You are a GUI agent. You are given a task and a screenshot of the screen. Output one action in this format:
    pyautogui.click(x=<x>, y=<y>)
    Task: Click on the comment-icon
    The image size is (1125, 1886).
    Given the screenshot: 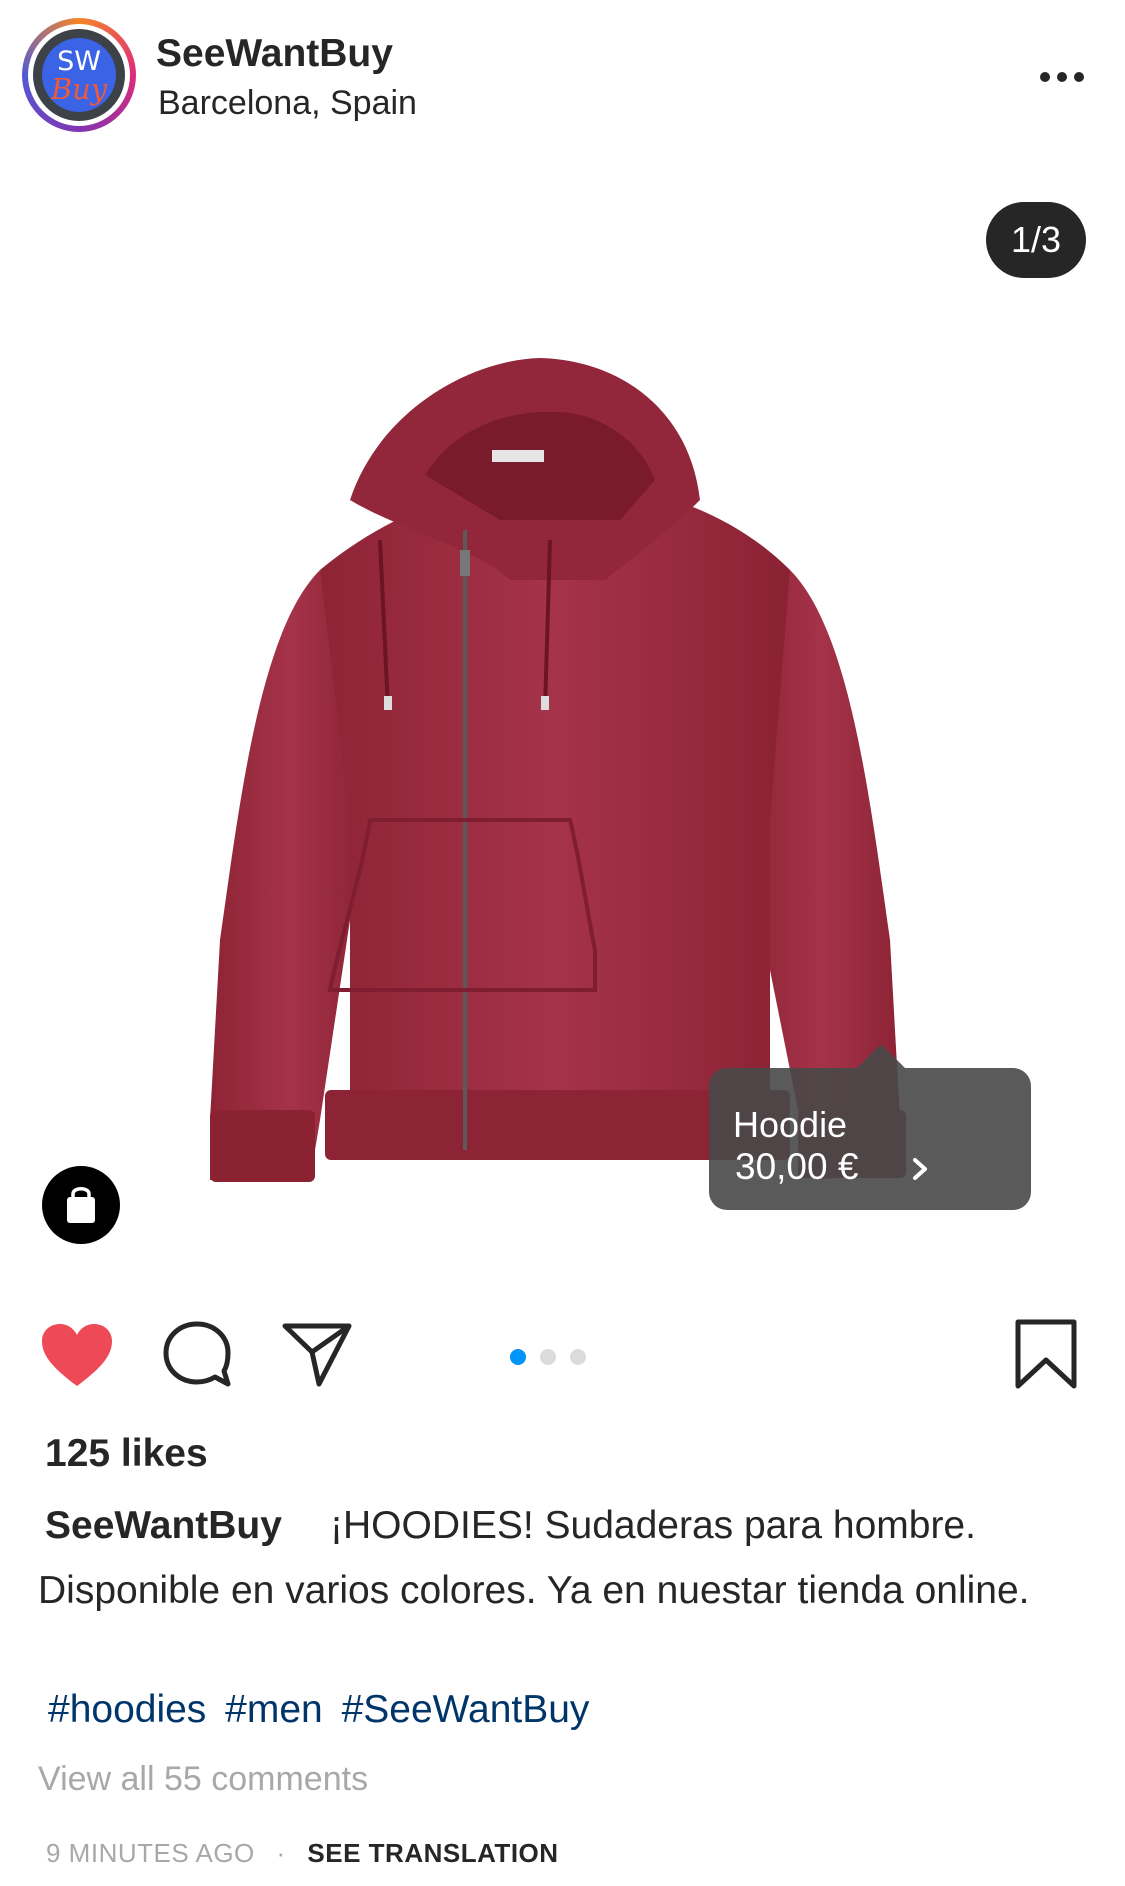 What is the action you would take?
    pyautogui.click(x=197, y=1355)
    